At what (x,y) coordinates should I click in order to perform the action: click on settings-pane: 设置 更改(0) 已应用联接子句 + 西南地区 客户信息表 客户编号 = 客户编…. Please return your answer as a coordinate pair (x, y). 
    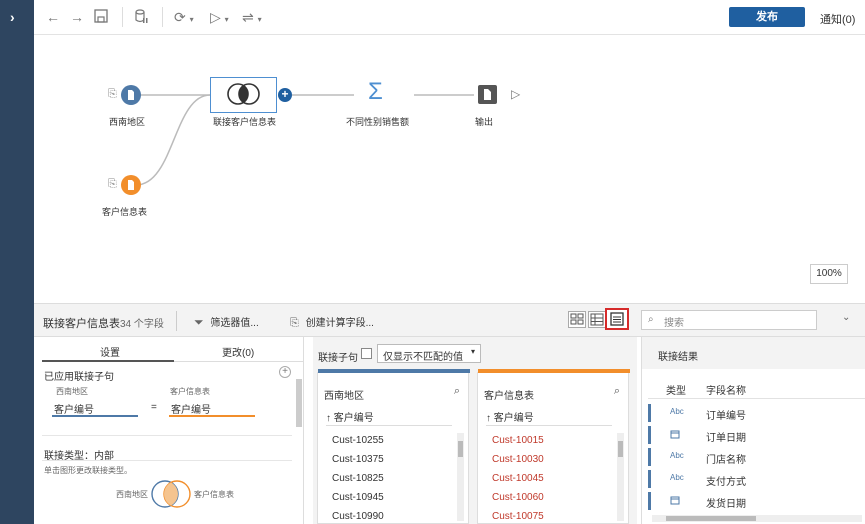
    Looking at the image, I should click on (169, 430).